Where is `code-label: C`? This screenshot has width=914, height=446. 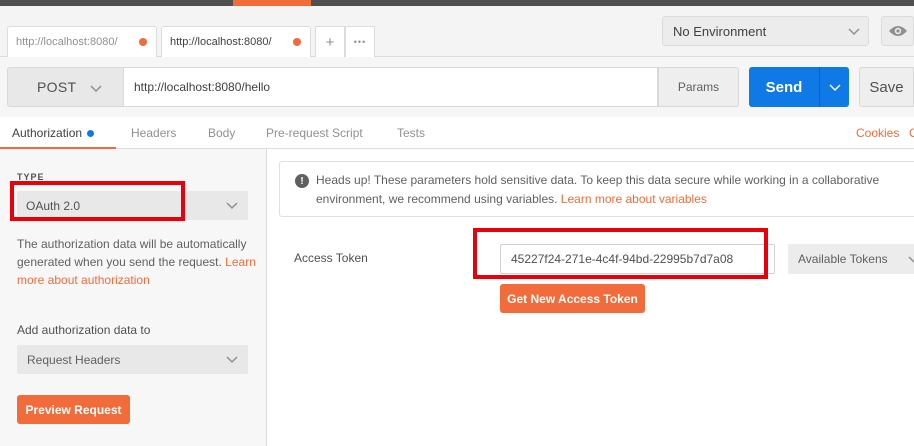 code-label: C is located at coordinates (911, 133).